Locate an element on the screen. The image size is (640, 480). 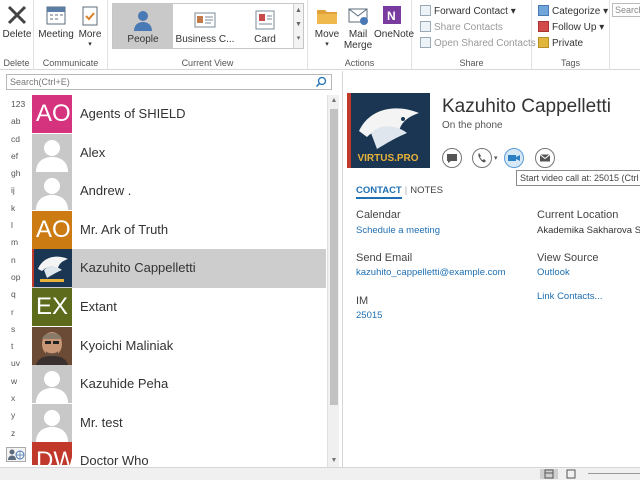
contact-list-scrollbar: ▲ ▼ is located at coordinates (333, 281).